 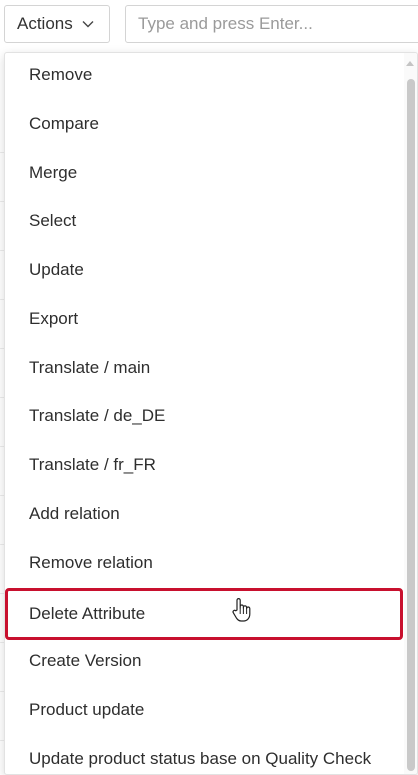 What do you see at coordinates (53, 220) in the screenshot?
I see `menu-item-label: Select` at bounding box center [53, 220].